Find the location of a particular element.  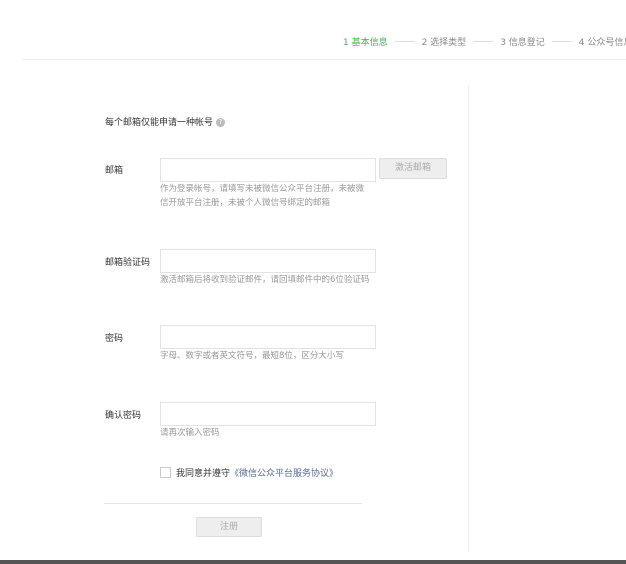

column-divider is located at coordinates (468, 318).